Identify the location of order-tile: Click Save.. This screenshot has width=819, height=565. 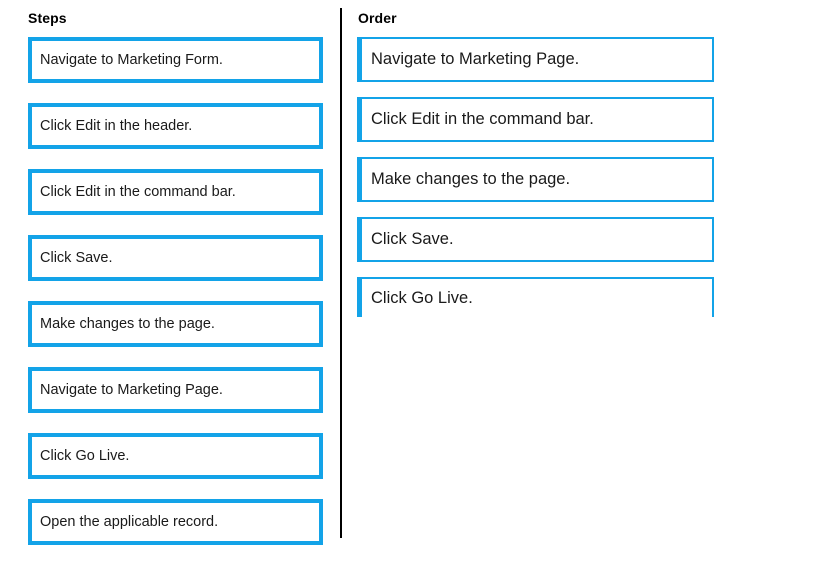
(535, 239).